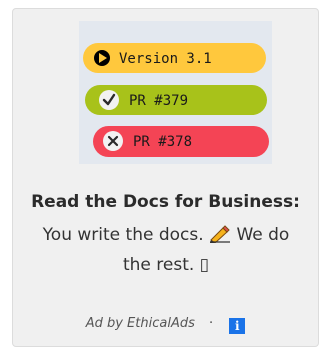 Image resolution: width=326 pixels, height=347 pixels. I want to click on ad-attribution-link: Ad by EthicalAds, so click(140, 323).